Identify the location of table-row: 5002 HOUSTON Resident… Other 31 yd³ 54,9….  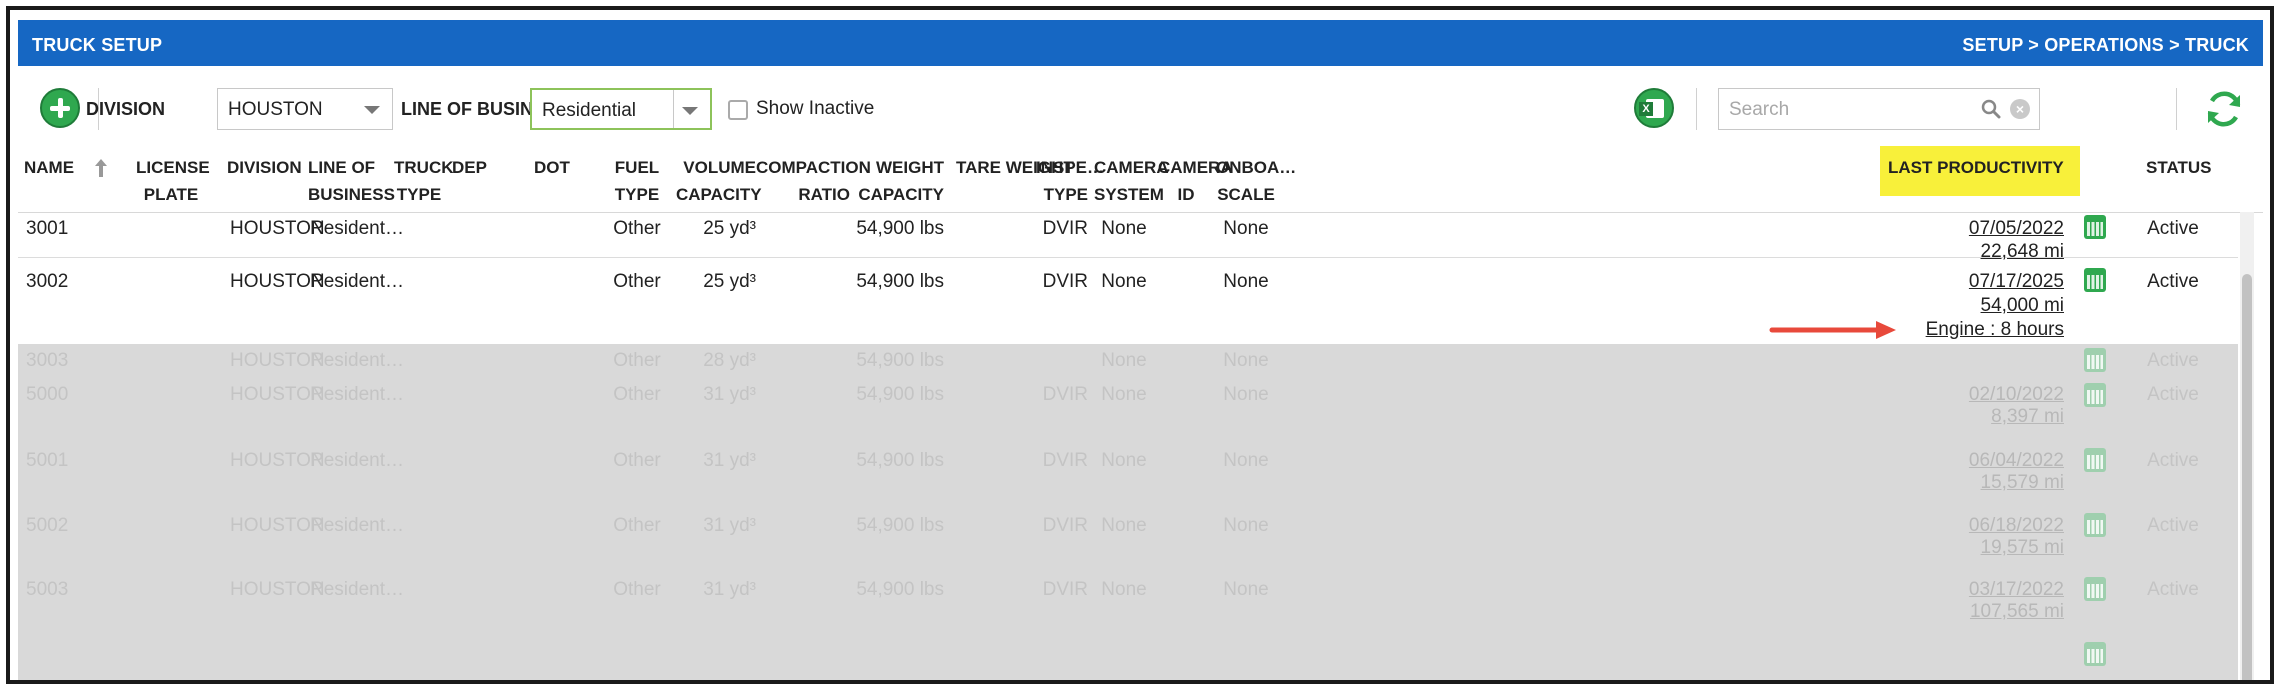
(1128, 541).